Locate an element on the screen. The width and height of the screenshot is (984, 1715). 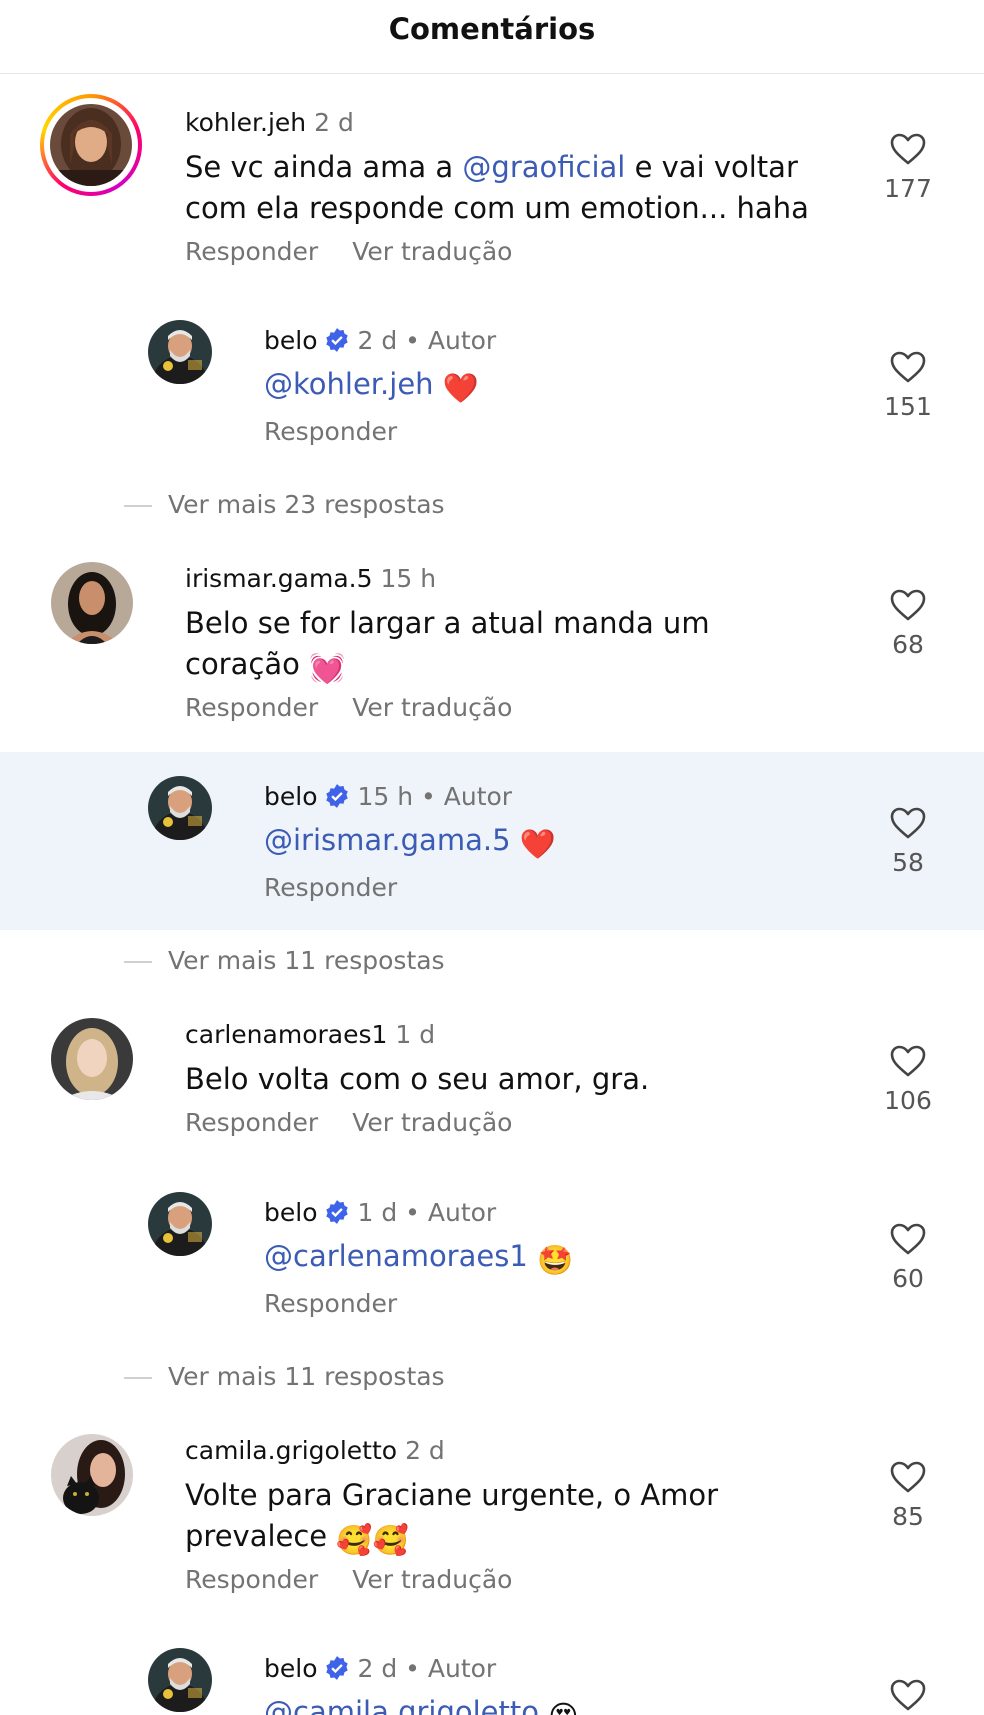
heart-emoji-icon: 💓 is located at coordinates (327, 668).